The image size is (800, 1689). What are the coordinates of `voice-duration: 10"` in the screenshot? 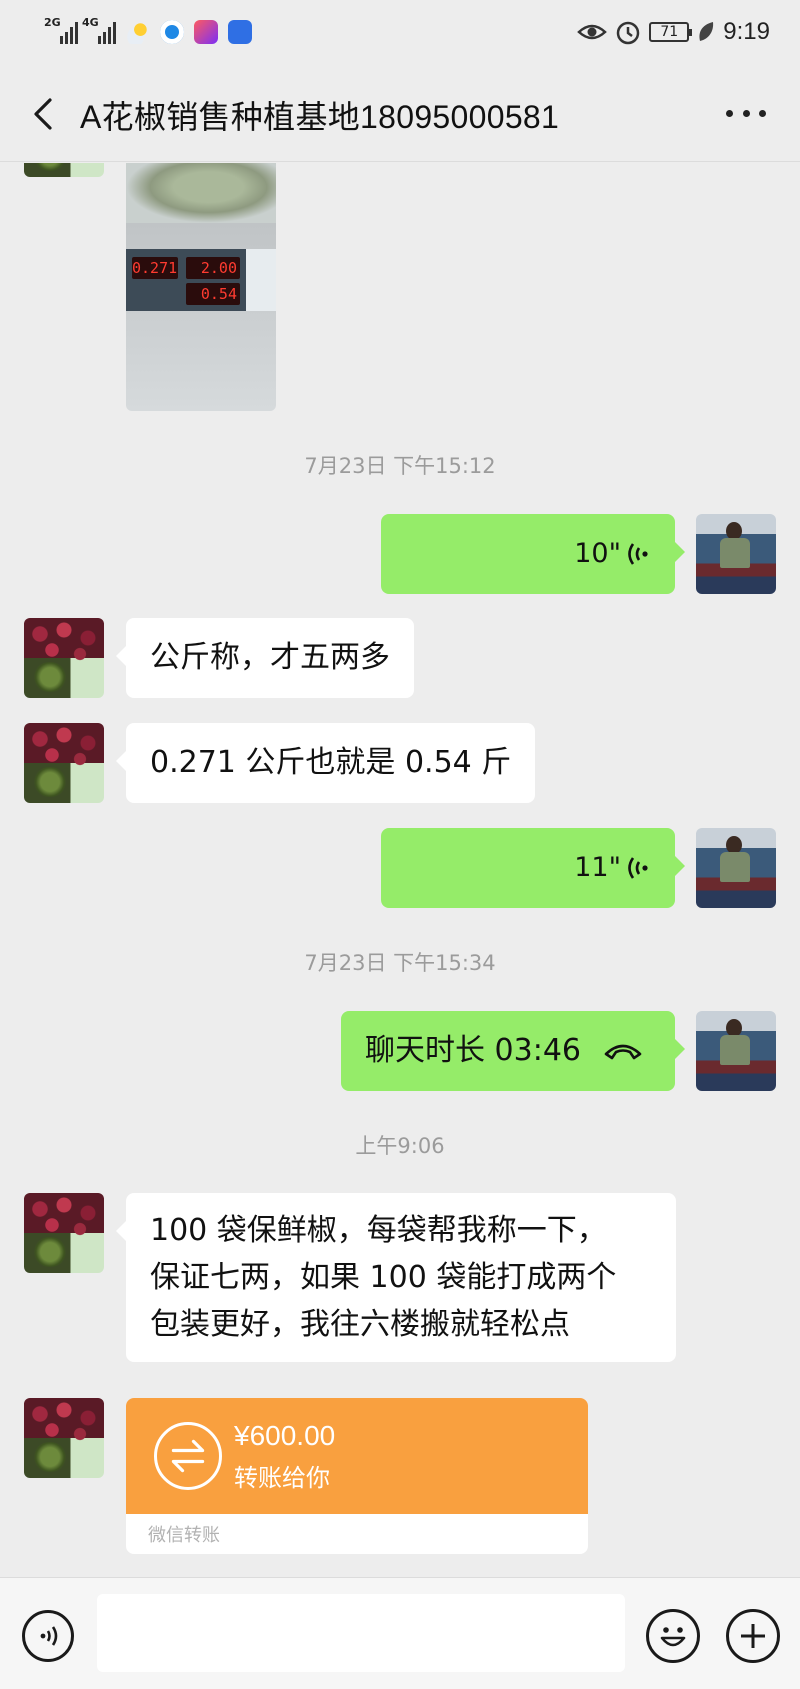 It's located at (597, 553).